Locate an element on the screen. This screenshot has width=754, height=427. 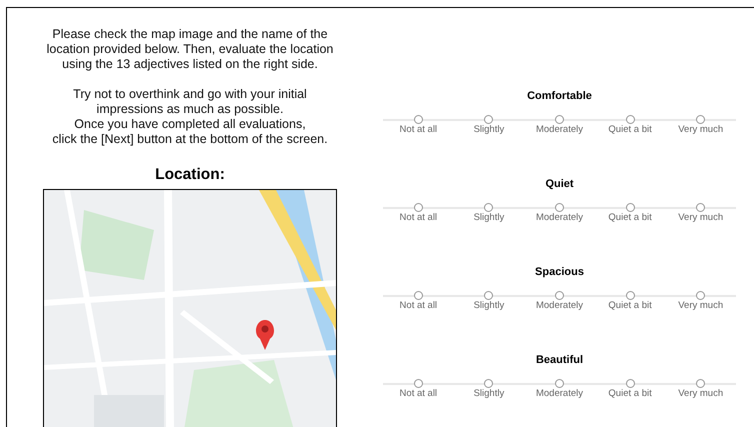
instruction-text: Please check the map image and the name of the location provided below. Then, evaluate the location using the 13 adjectives listed on the right side. is located at coordinates (190, 49).